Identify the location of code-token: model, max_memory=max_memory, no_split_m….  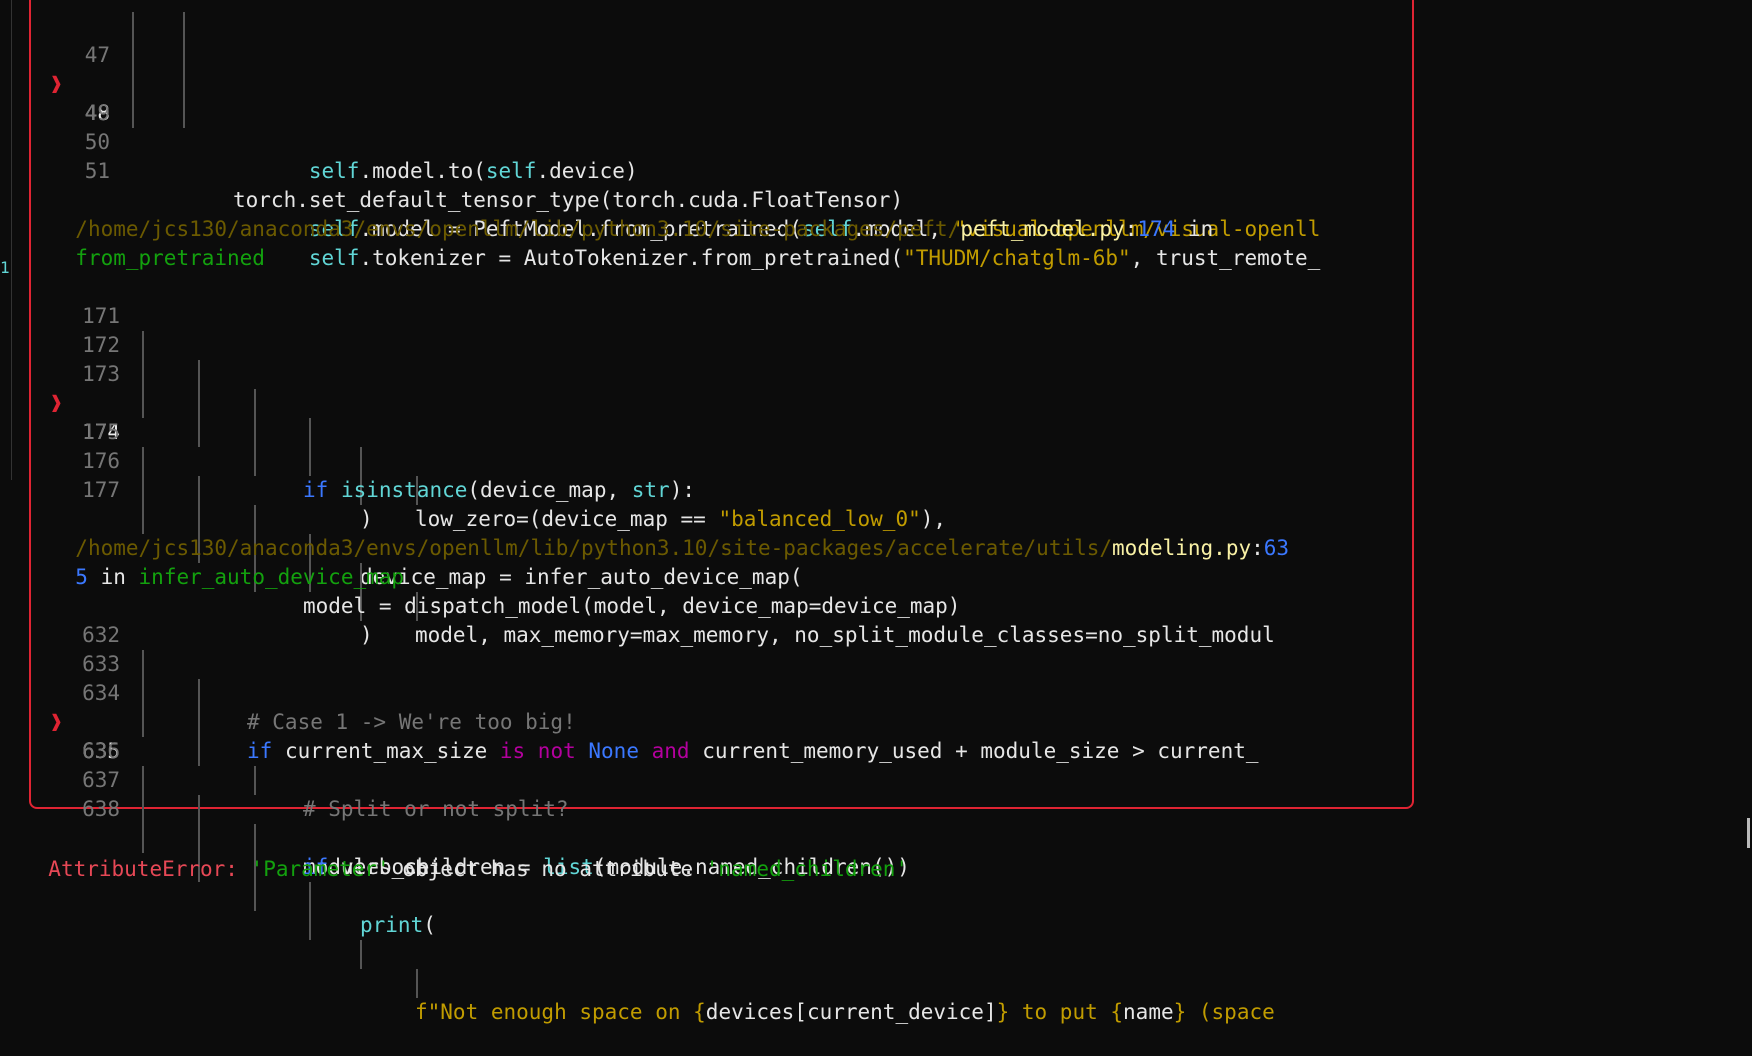
(845, 635).